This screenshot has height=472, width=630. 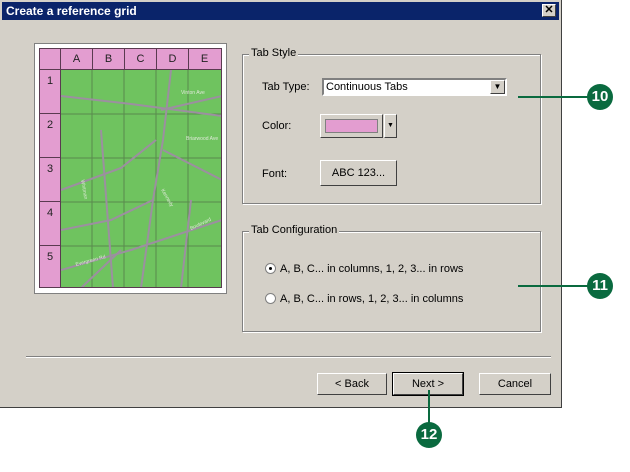 I want to click on row-header: 1, so click(x=50, y=91).